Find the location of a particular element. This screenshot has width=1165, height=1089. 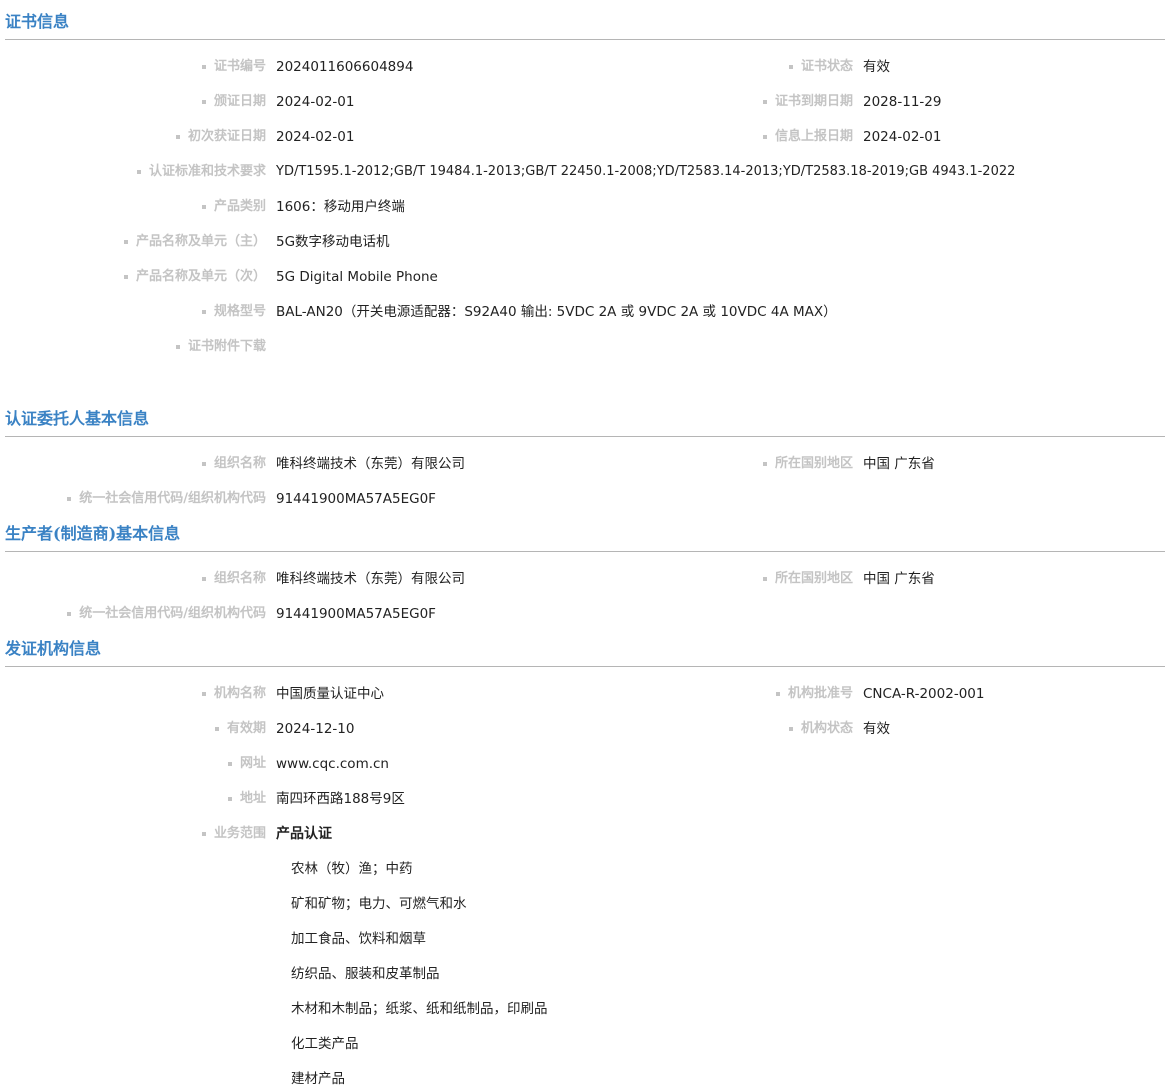

scope-item: 建材产品 is located at coordinates (318, 1079).